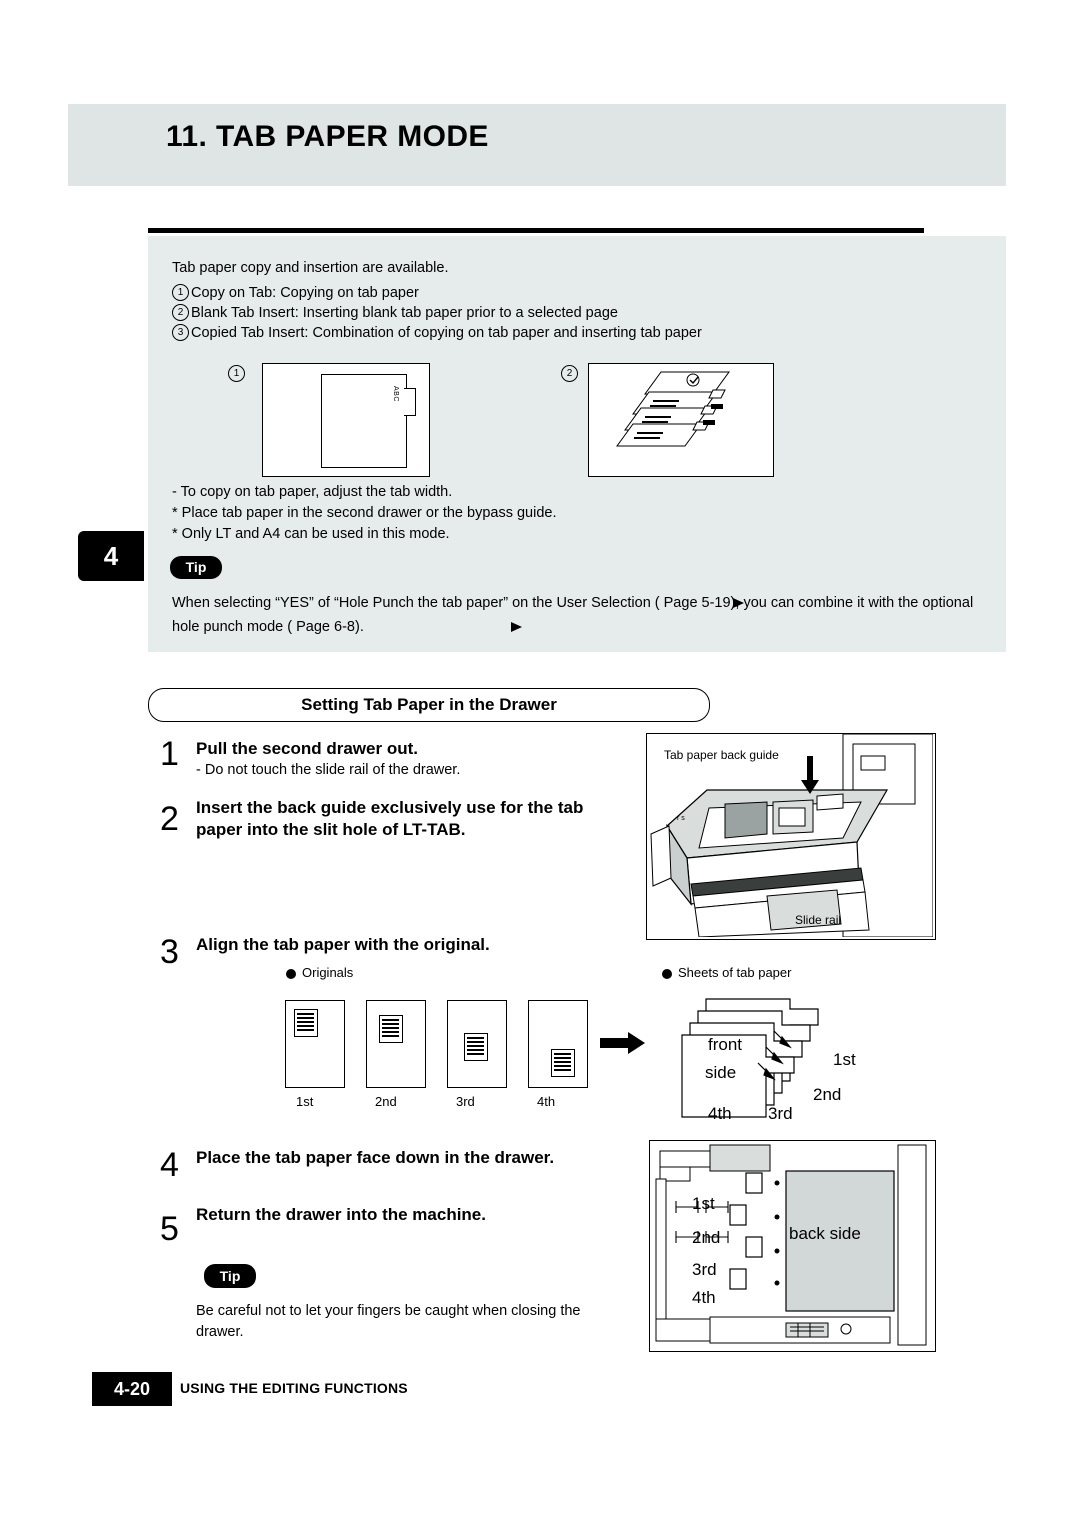 This screenshot has width=1080, height=1528. I want to click on chapter-number: 4, so click(111, 556).